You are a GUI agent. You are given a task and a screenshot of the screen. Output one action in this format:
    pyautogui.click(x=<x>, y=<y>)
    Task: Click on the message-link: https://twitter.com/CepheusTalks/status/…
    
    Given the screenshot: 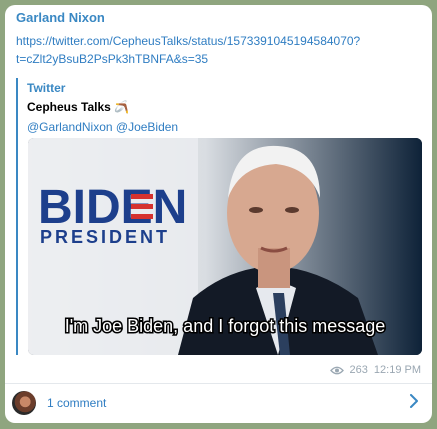 What is the action you would take?
    pyautogui.click(x=213, y=50)
    